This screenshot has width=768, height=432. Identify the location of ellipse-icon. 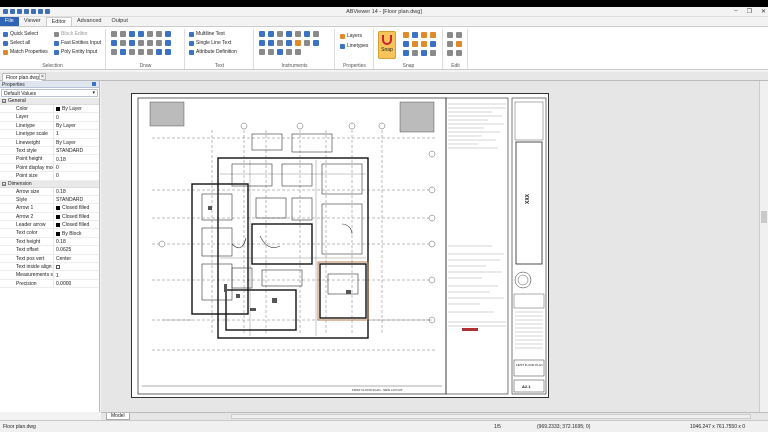
(150, 34).